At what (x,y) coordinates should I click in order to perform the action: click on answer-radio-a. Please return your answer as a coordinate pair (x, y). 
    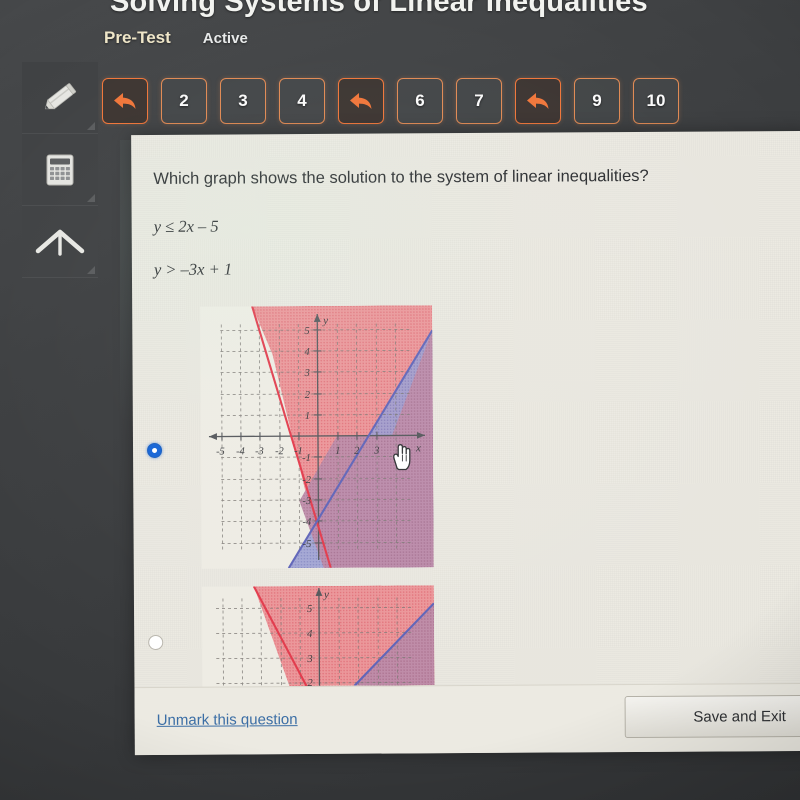
    Looking at the image, I should click on (154, 450).